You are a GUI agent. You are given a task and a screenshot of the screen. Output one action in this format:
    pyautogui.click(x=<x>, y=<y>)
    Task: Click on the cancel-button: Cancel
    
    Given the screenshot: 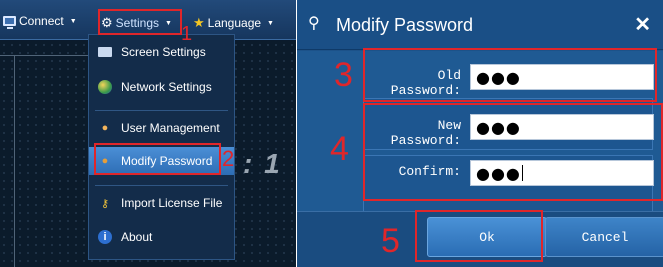 What is the action you would take?
    pyautogui.click(x=604, y=237)
    